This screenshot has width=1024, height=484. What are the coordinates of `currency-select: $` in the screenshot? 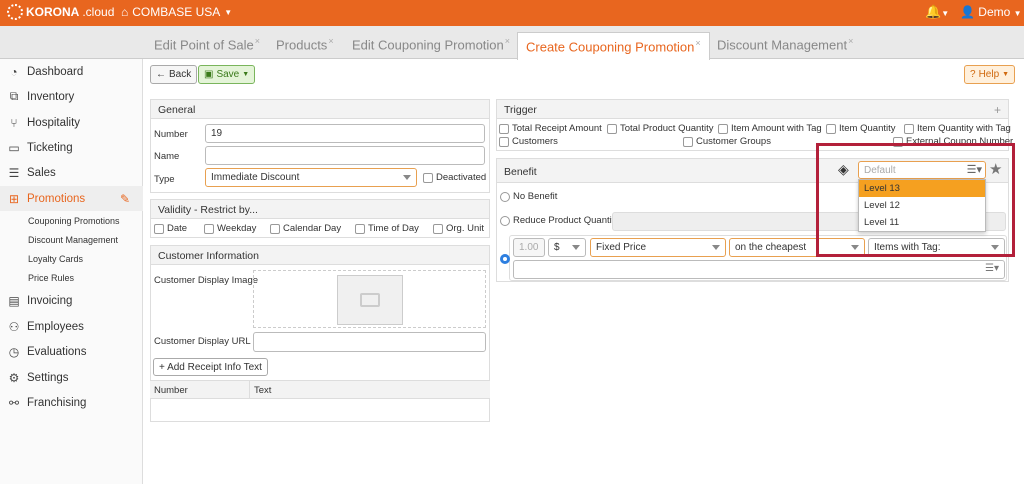 It's located at (567, 247).